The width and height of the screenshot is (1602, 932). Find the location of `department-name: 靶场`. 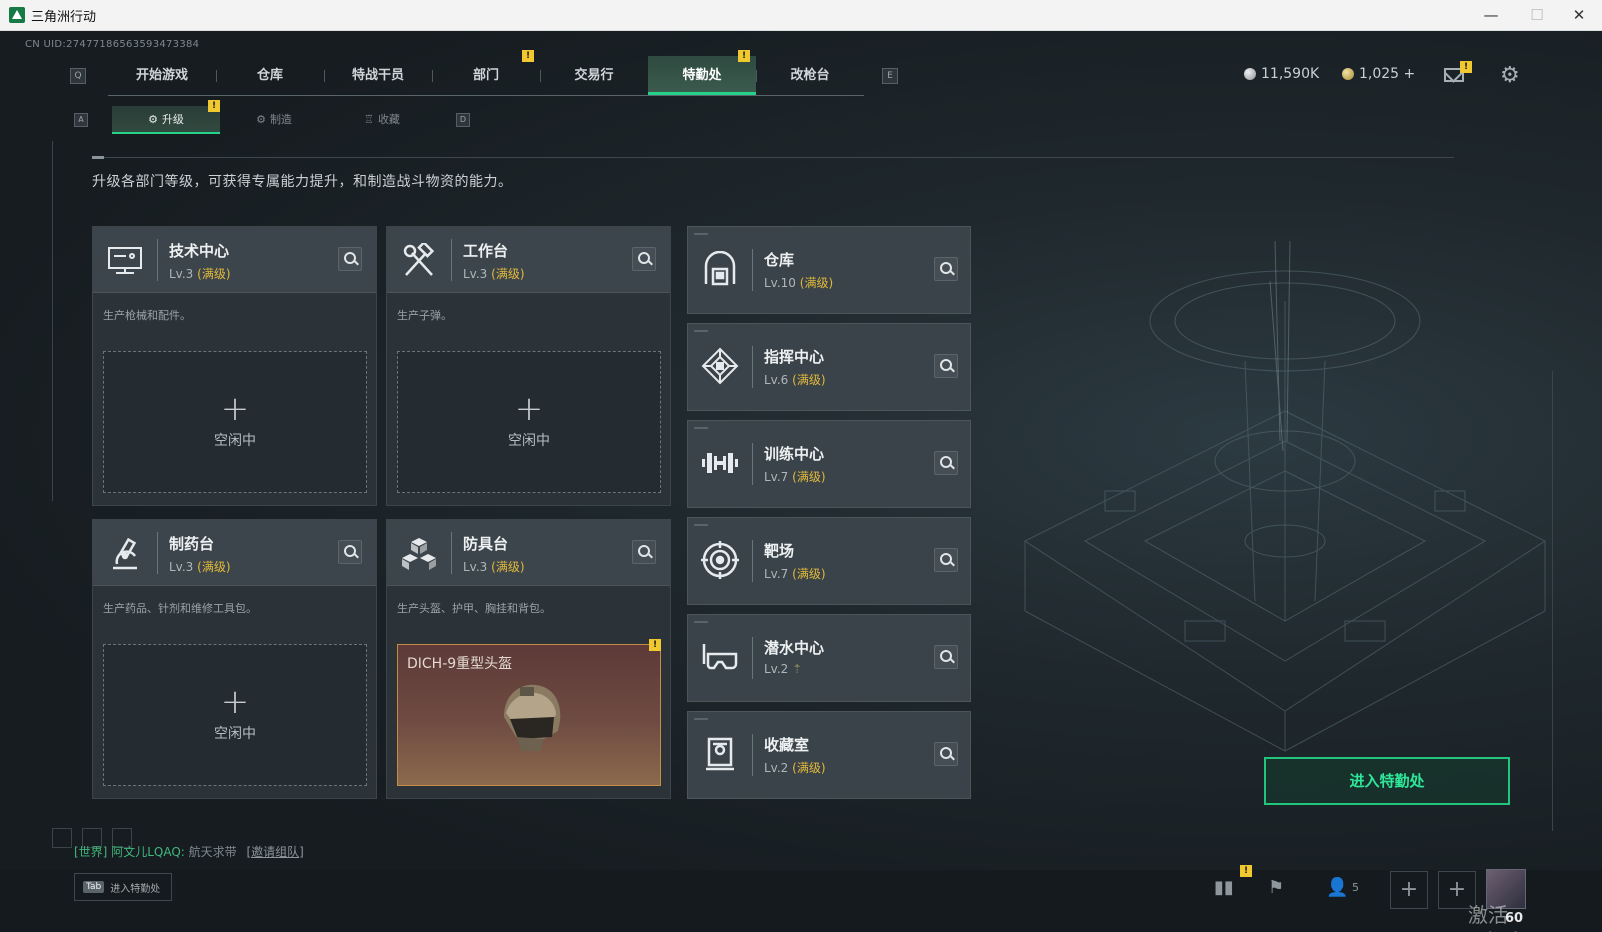

department-name: 靶场 is located at coordinates (779, 551).